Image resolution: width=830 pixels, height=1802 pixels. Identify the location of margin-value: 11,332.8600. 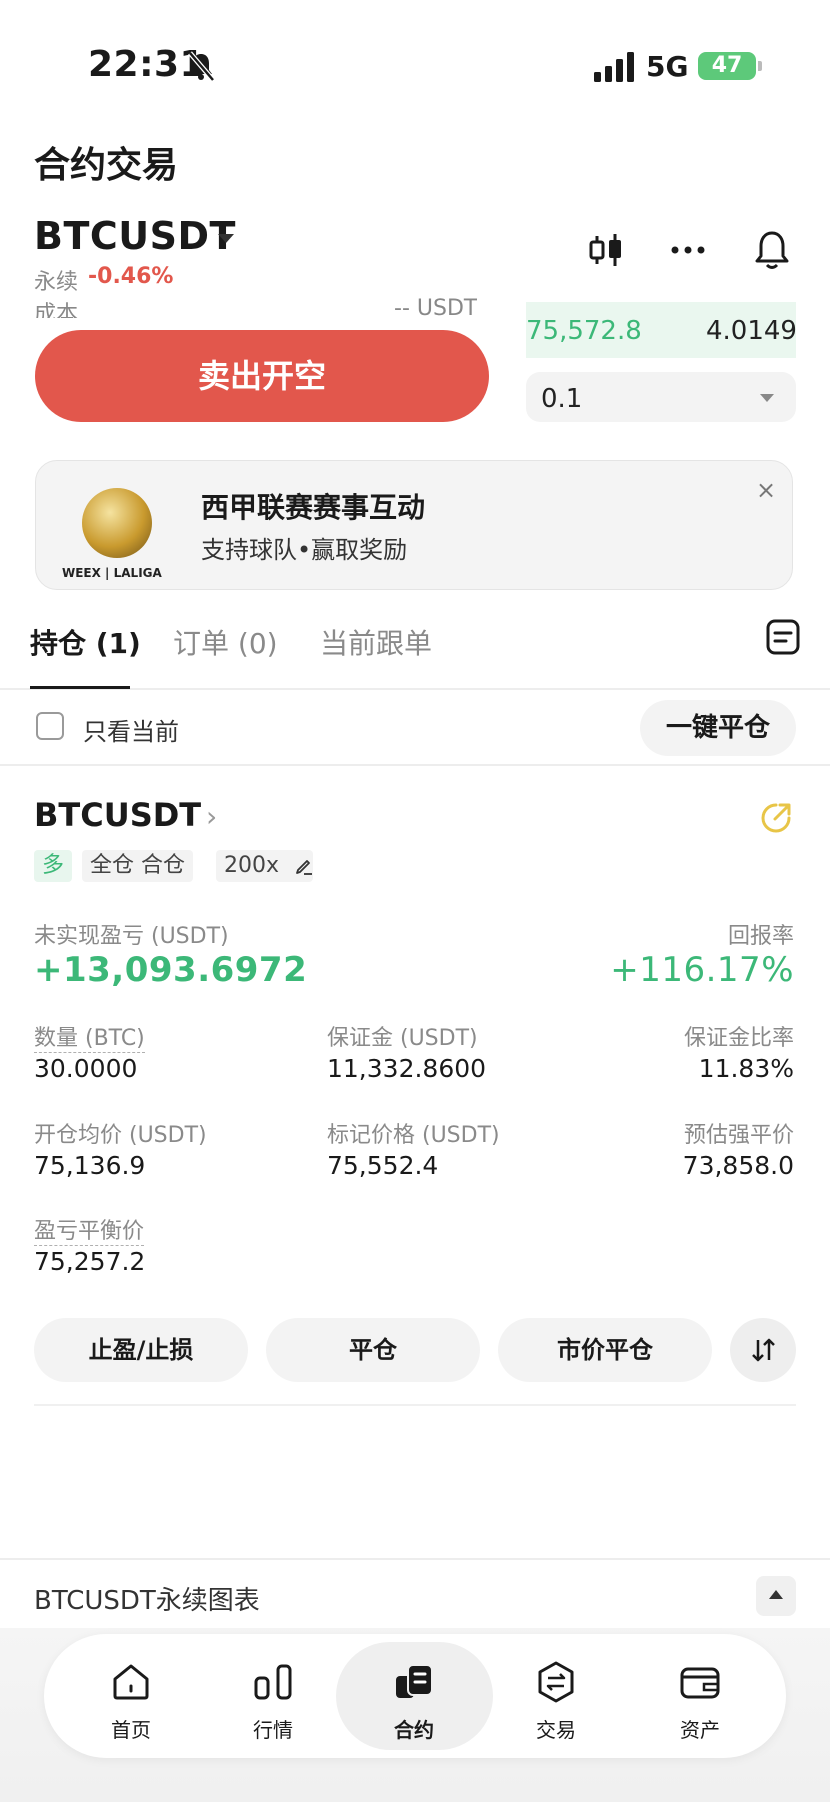
(407, 1068).